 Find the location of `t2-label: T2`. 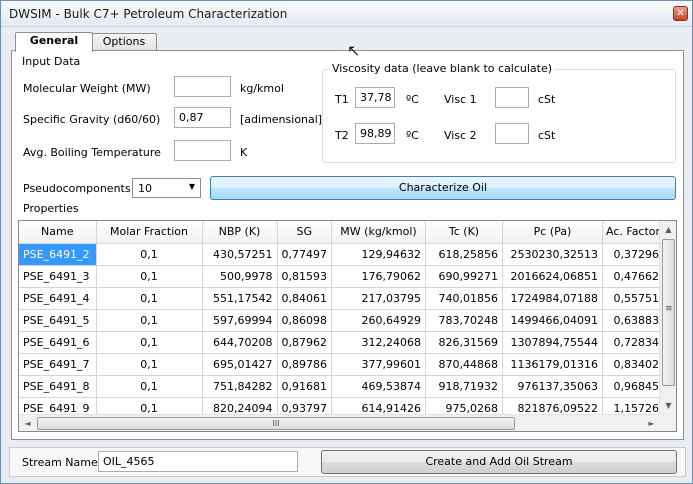

t2-label: T2 is located at coordinates (342, 135).